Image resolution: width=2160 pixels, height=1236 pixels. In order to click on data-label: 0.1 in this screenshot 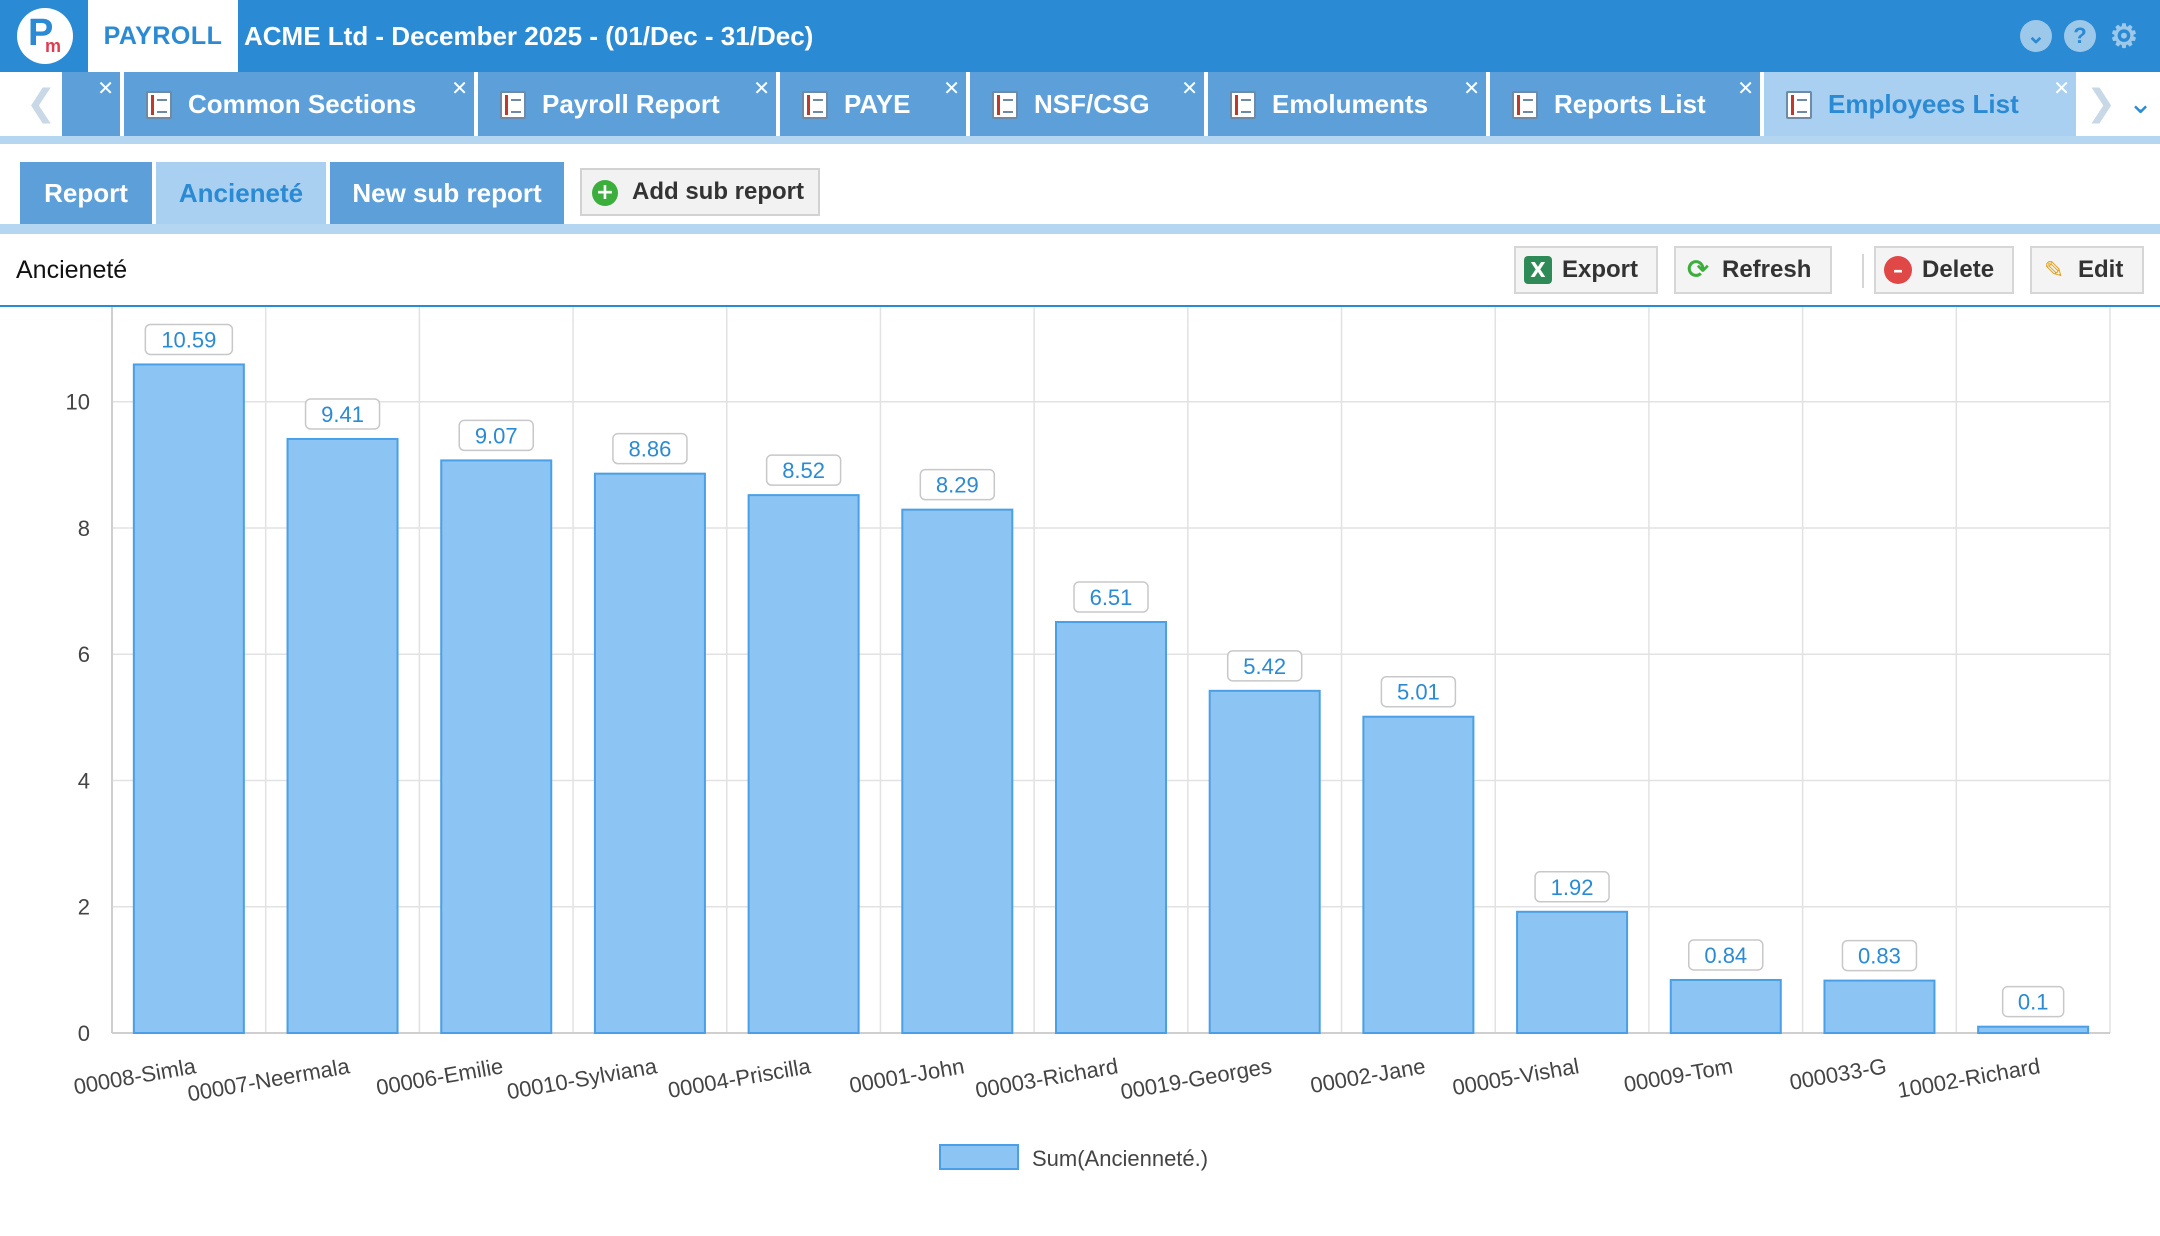, I will do `click(2033, 1002)`.